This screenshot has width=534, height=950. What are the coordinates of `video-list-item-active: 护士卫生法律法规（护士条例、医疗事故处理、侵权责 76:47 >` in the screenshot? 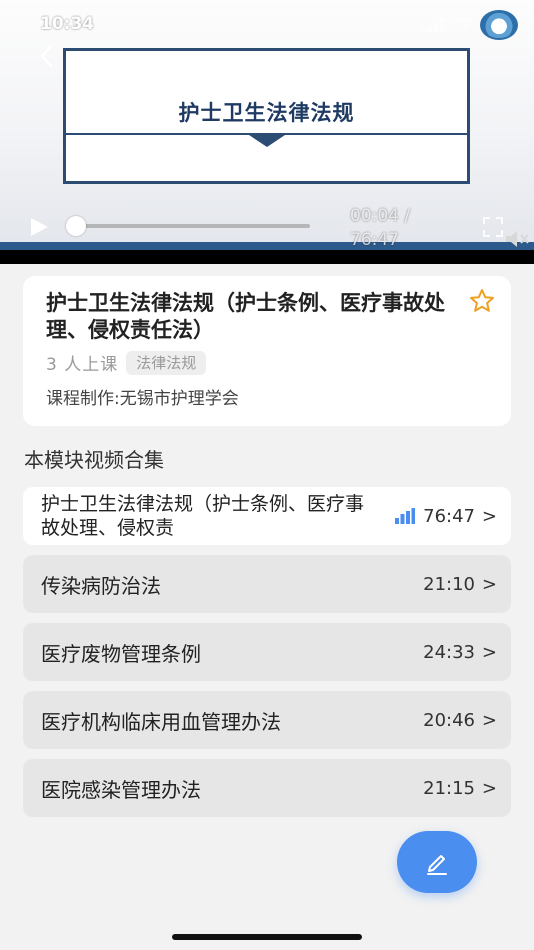 It's located at (267, 516).